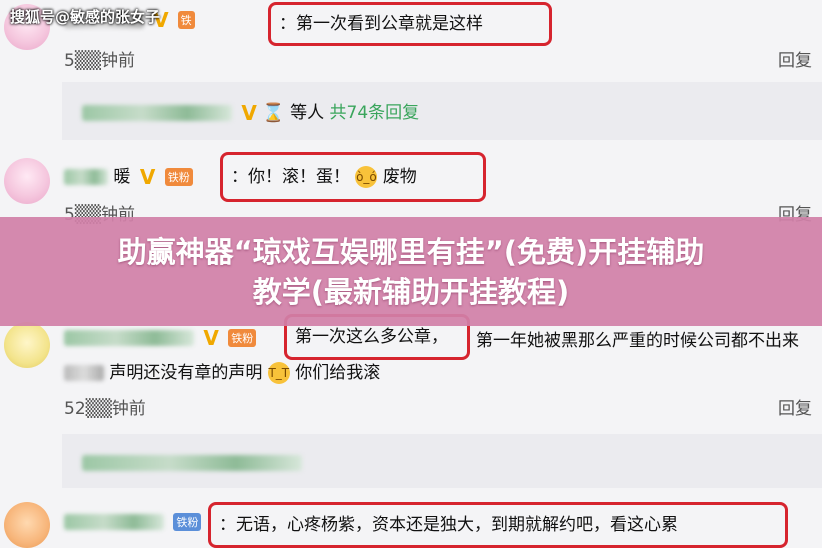 This screenshot has width=822, height=548. Describe the element at coordinates (105, 409) in the screenshot. I see `comment-time: 52▒▒钟前` at that location.